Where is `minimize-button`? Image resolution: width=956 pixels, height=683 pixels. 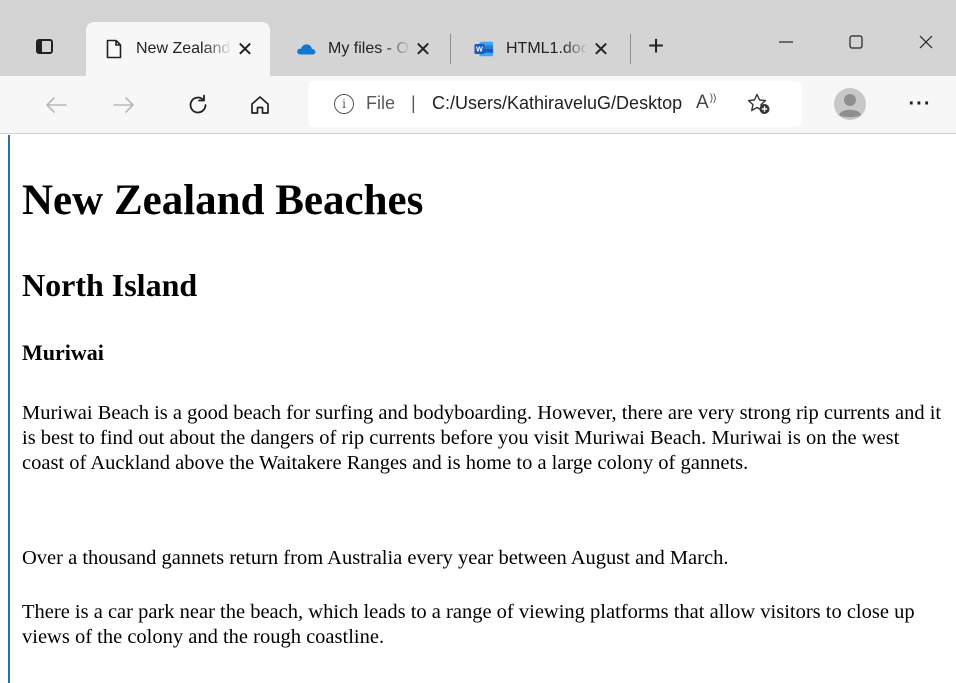 minimize-button is located at coordinates (786, 42).